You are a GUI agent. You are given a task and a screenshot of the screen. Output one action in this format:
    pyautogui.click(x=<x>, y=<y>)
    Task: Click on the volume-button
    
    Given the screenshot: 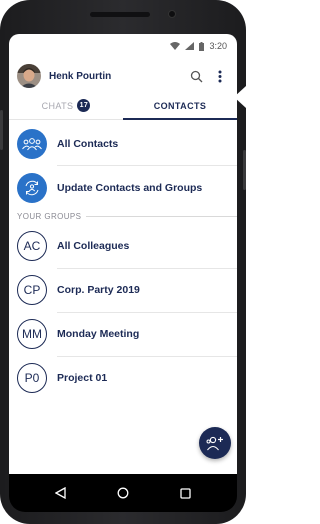 What is the action you would take?
    pyautogui.click(x=1, y=130)
    